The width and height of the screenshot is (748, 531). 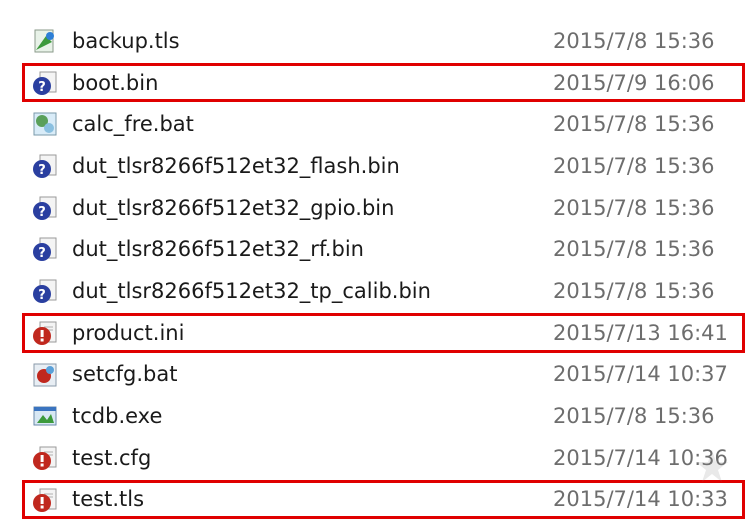 What do you see at coordinates (640, 332) in the screenshot?
I see `file-date: 2015/7/13 16:41` at bounding box center [640, 332].